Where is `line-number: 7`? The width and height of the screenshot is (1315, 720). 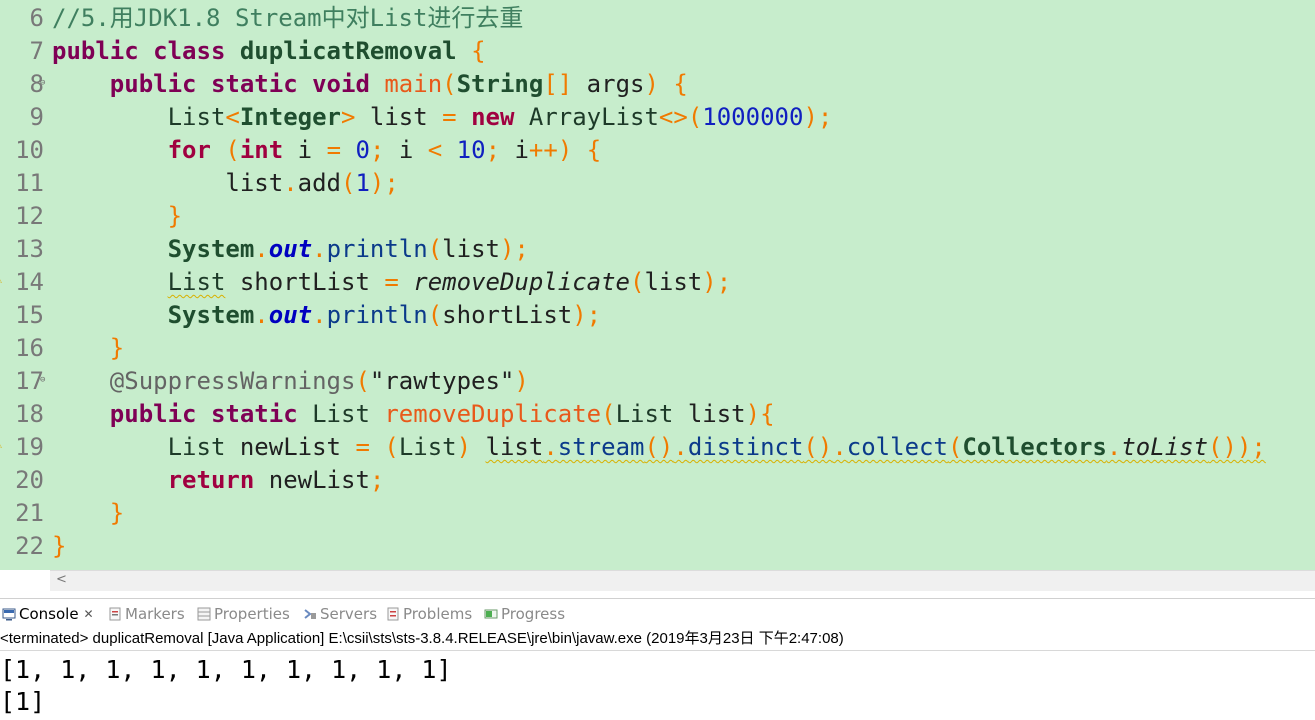 line-number: 7 is located at coordinates (36, 51).